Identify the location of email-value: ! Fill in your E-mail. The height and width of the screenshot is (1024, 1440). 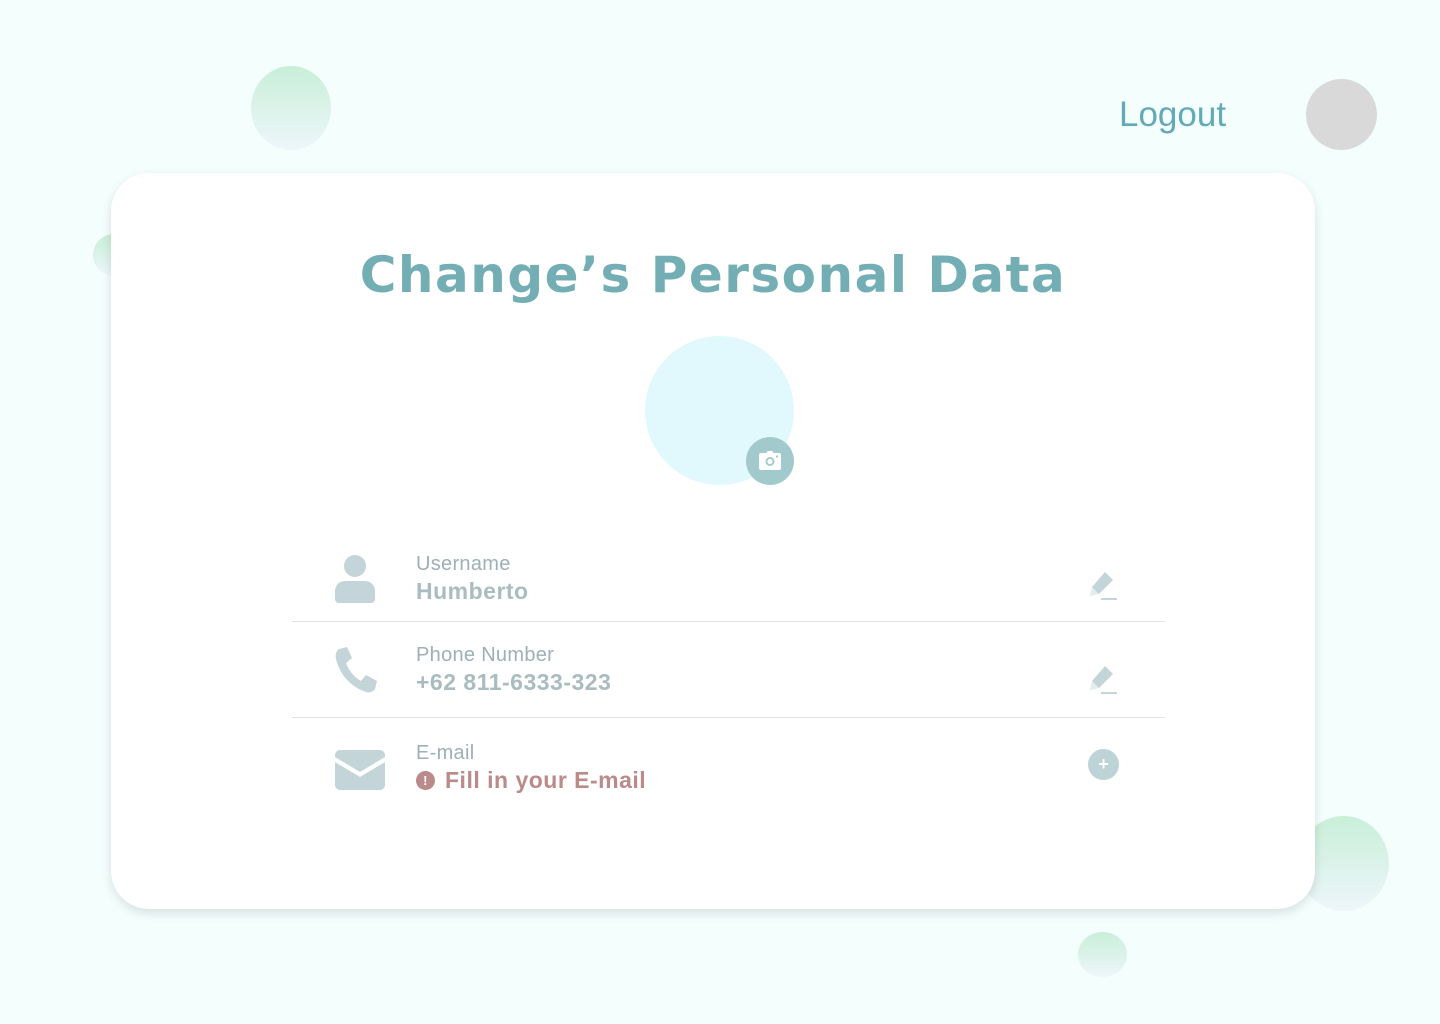
(531, 780).